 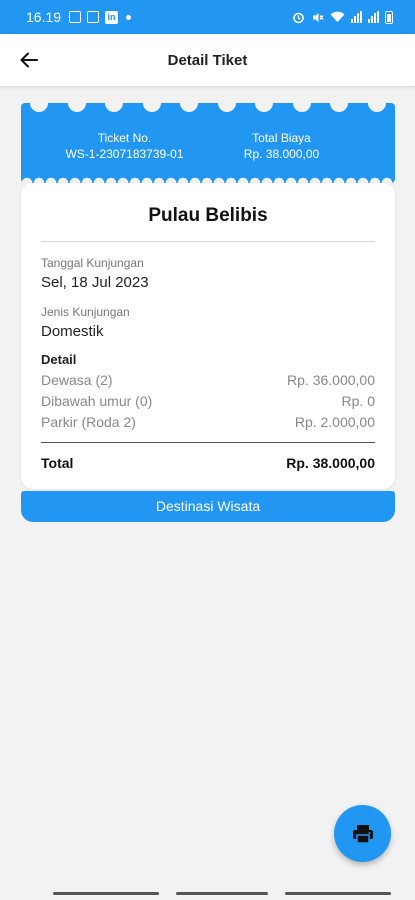 What do you see at coordinates (208, 241) in the screenshot?
I see `divider` at bounding box center [208, 241].